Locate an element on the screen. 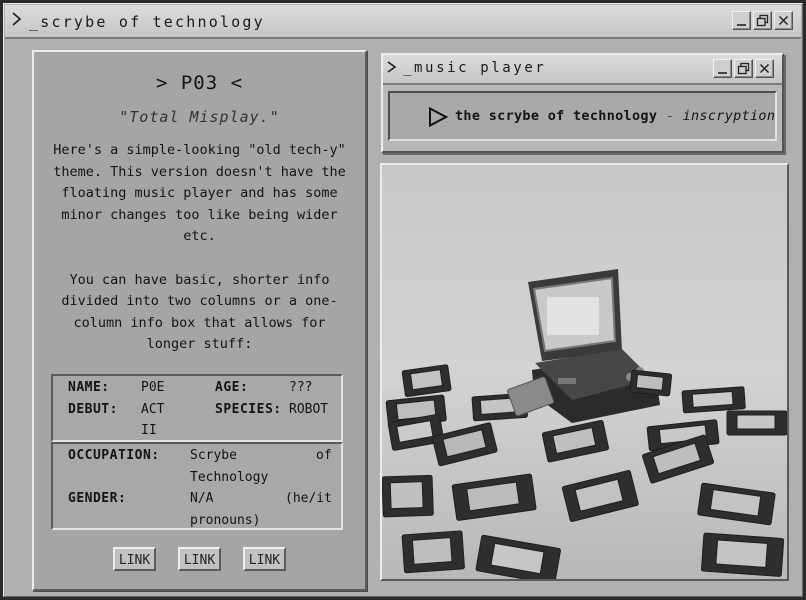 The image size is (806, 600). debut-label: DEBUT: is located at coordinates (93, 409).